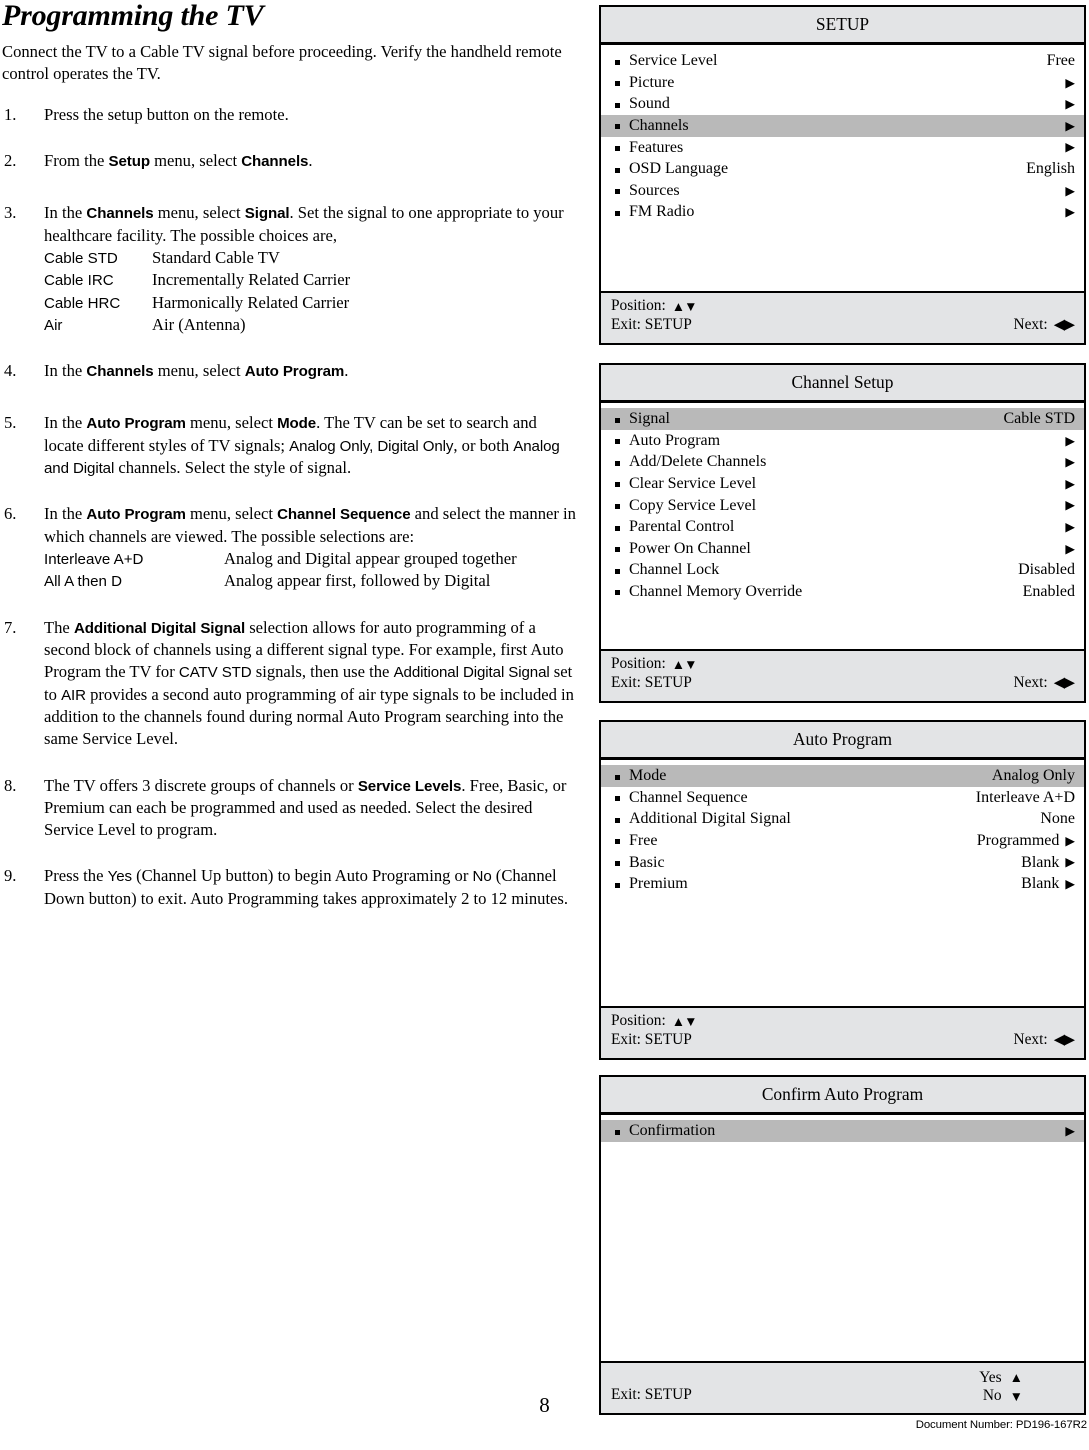 This screenshot has width=1089, height=1450. I want to click on osd-menu-item-label-wrap: Power On Channel, so click(683, 549).